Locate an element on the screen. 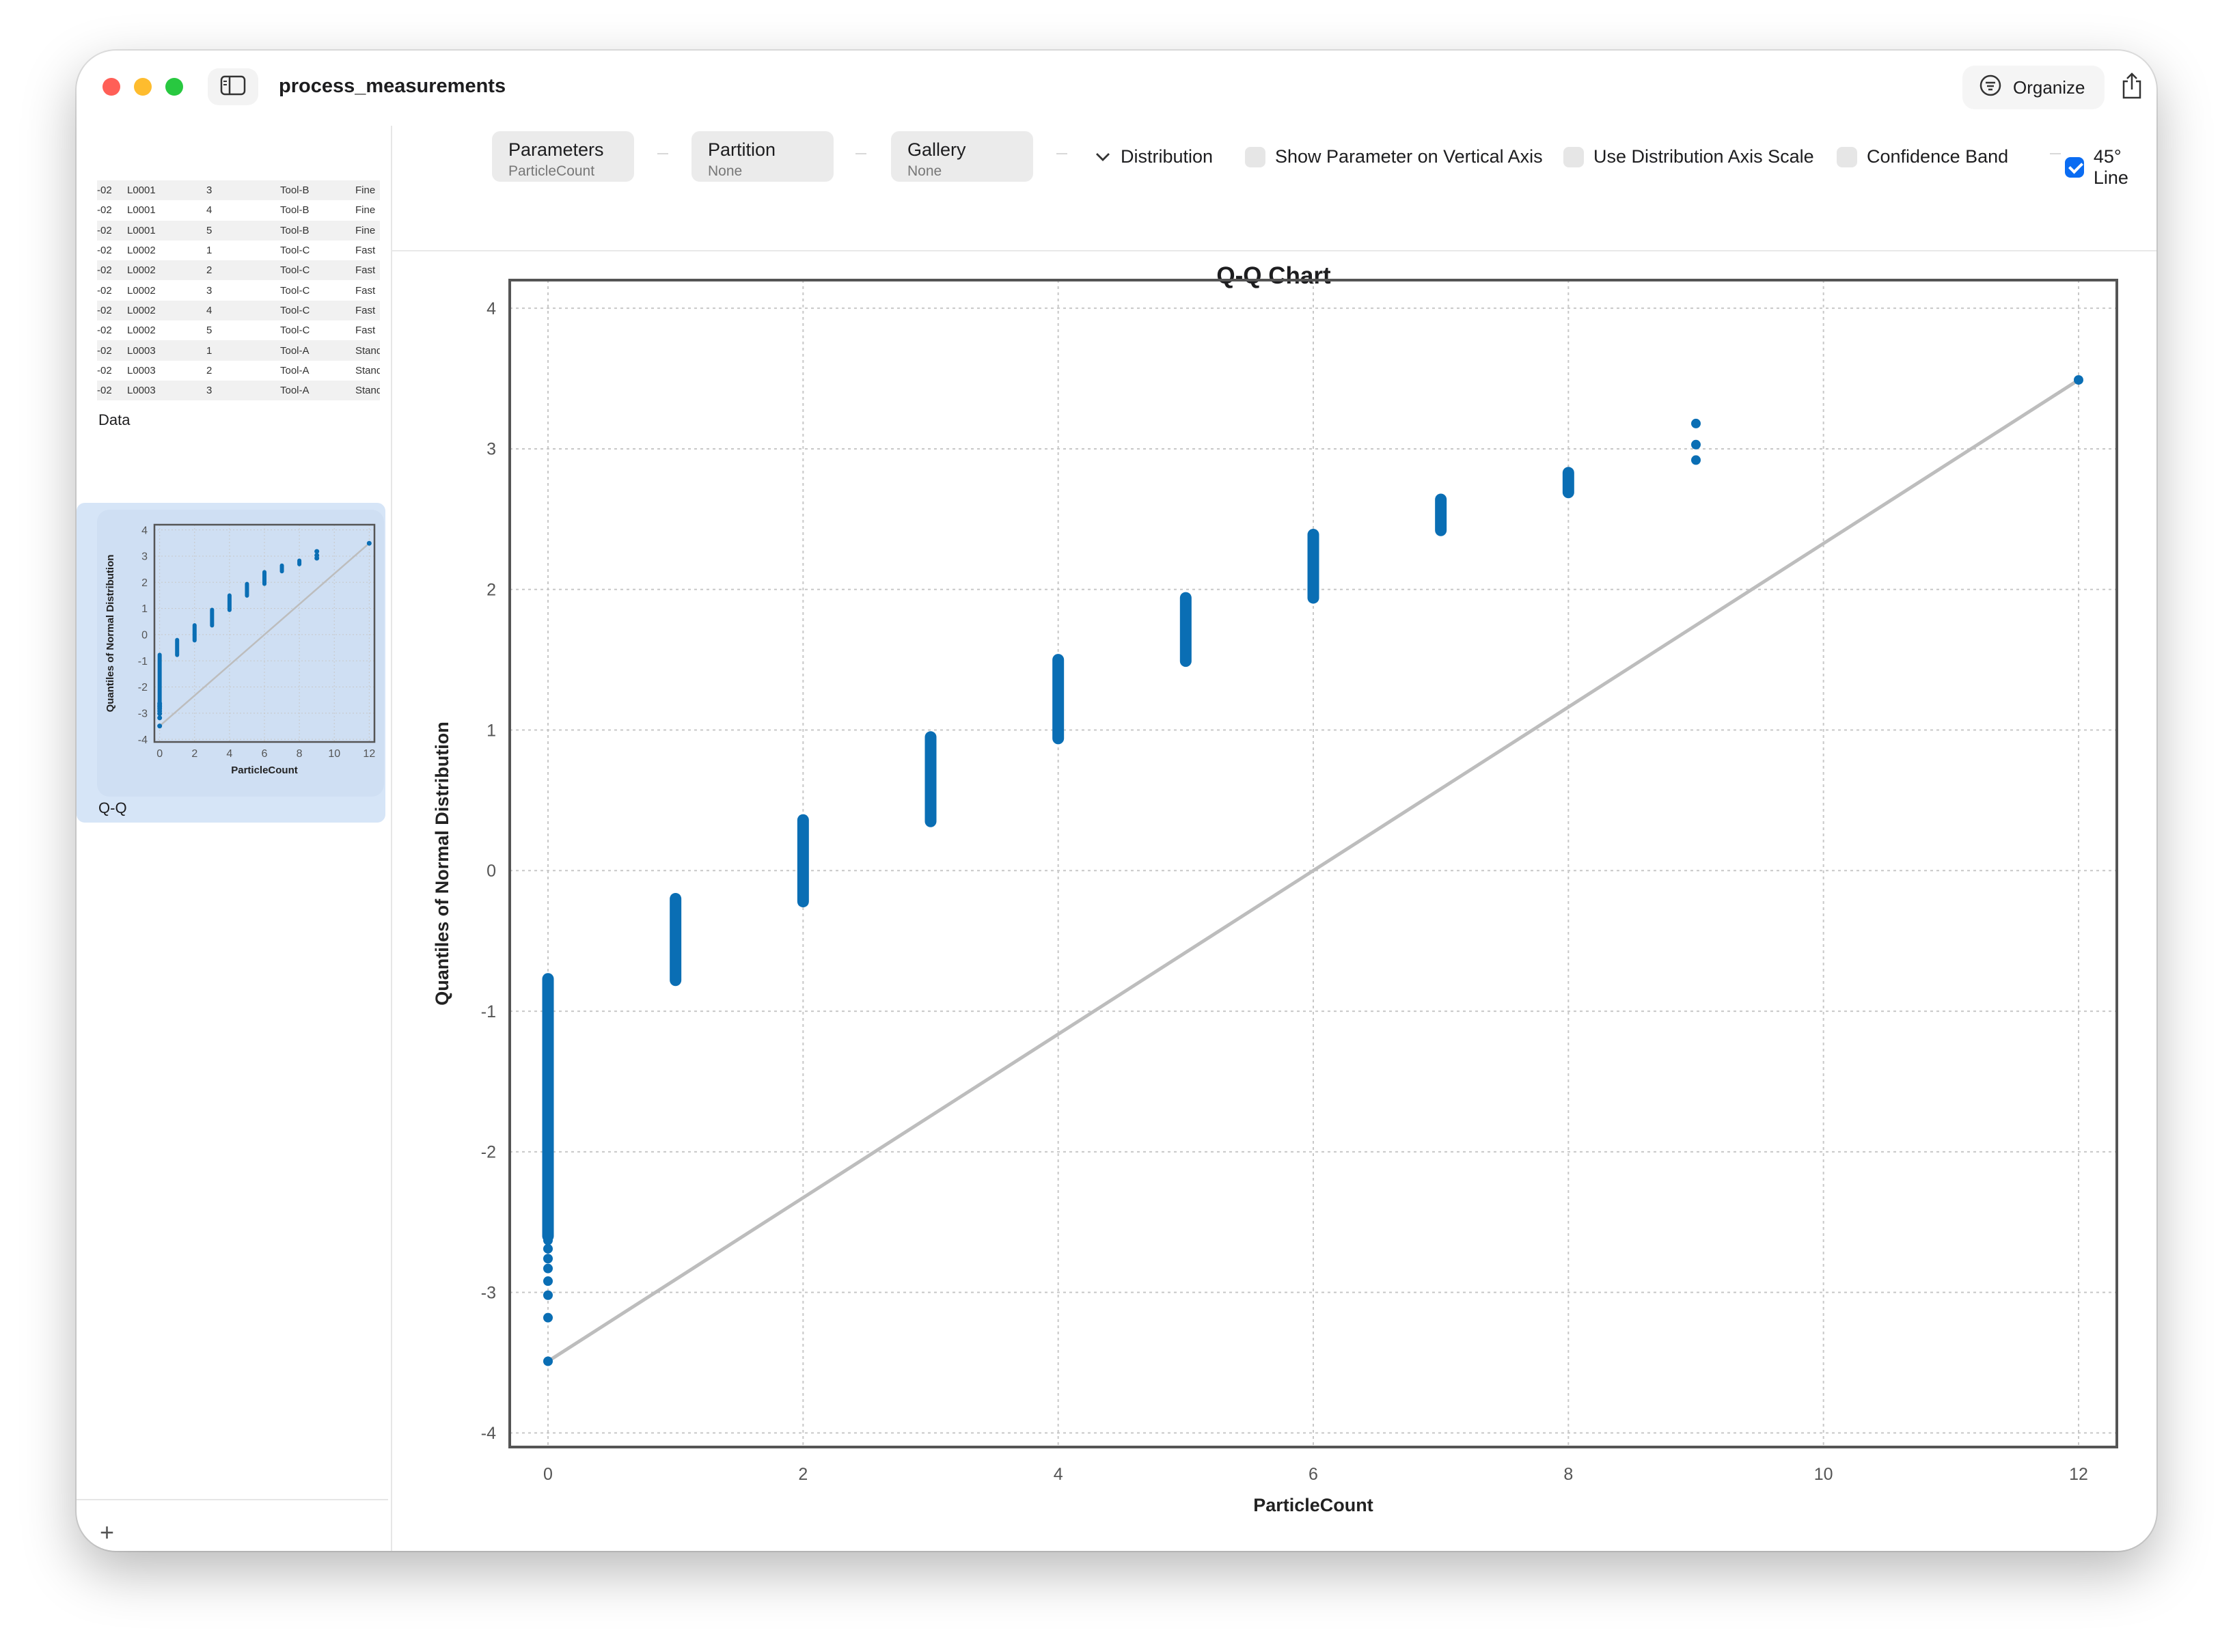 Image resolution: width=2233 pixels, height=1652 pixels. y-tick-label: -3 is located at coordinates (143, 714).